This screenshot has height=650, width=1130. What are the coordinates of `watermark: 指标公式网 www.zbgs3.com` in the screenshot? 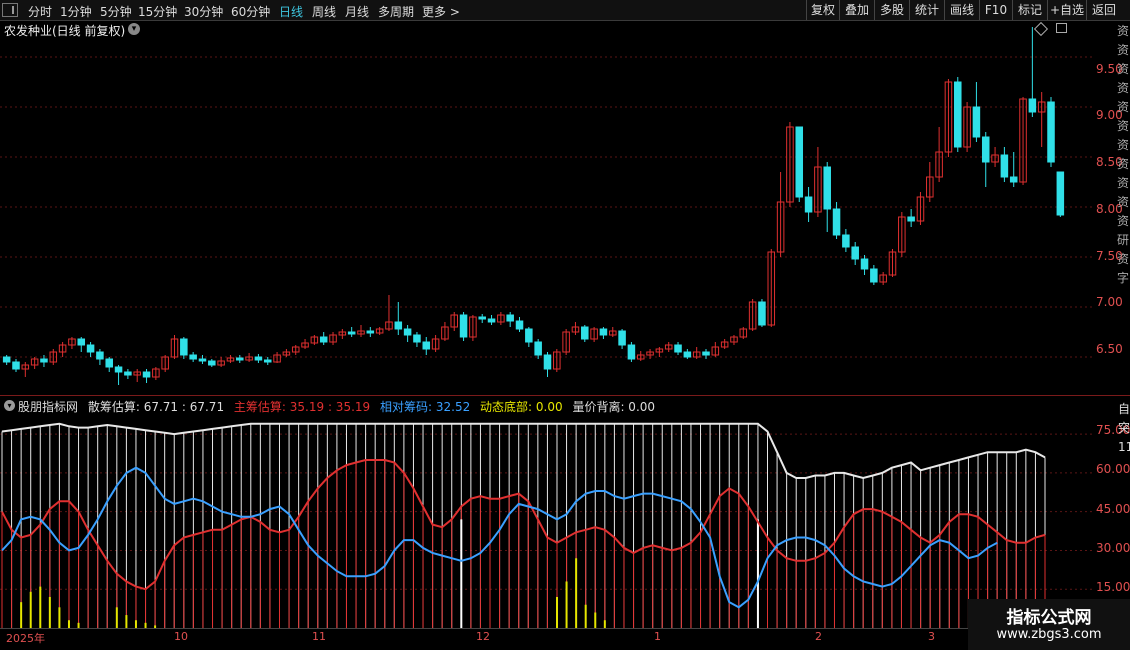 It's located at (1049, 624).